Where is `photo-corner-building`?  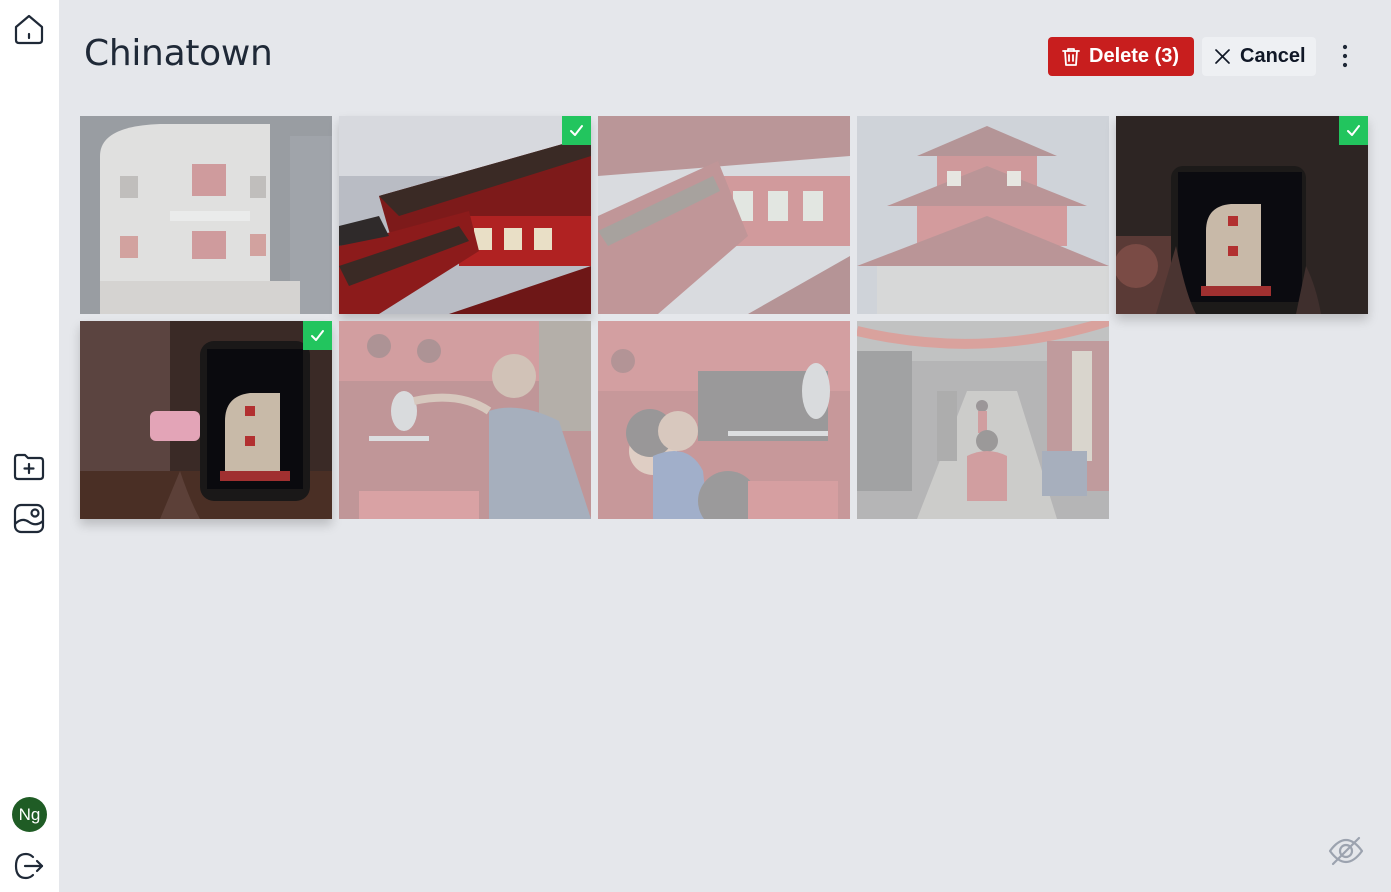 photo-corner-building is located at coordinates (206, 215).